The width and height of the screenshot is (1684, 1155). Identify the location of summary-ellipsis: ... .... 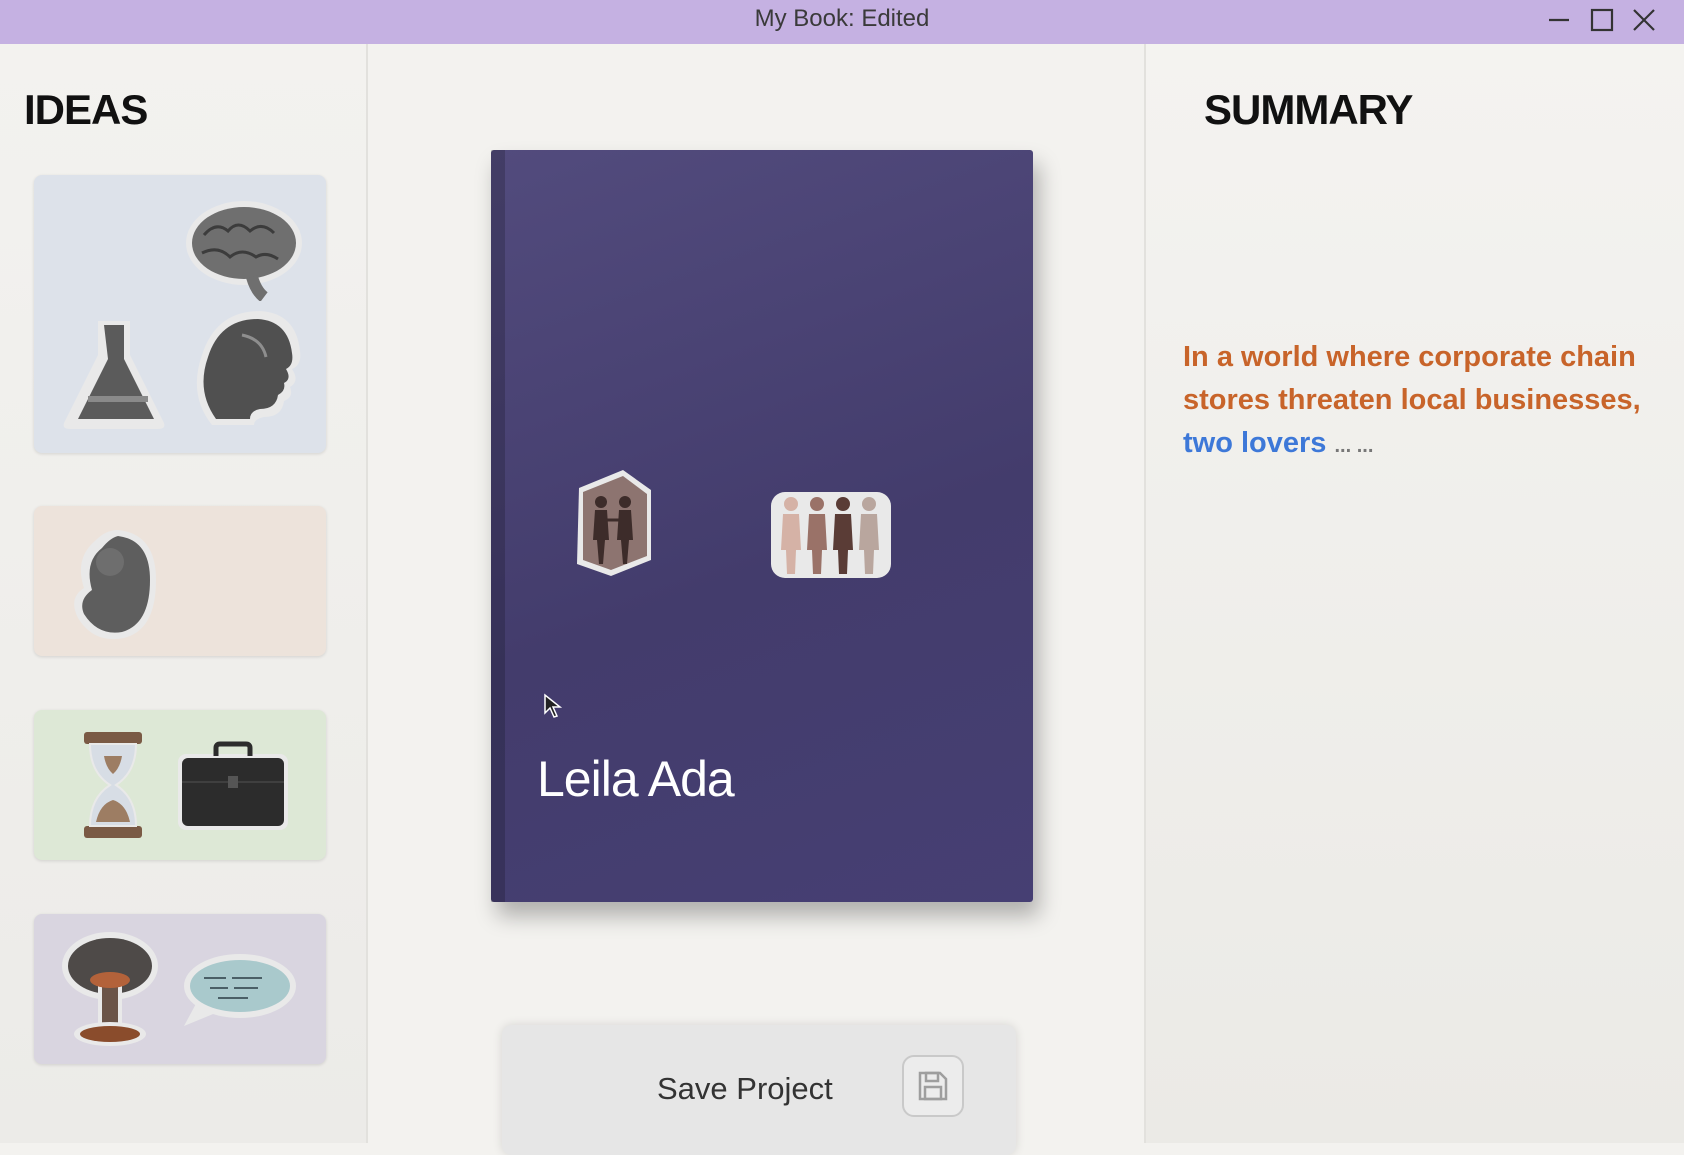
(1354, 446).